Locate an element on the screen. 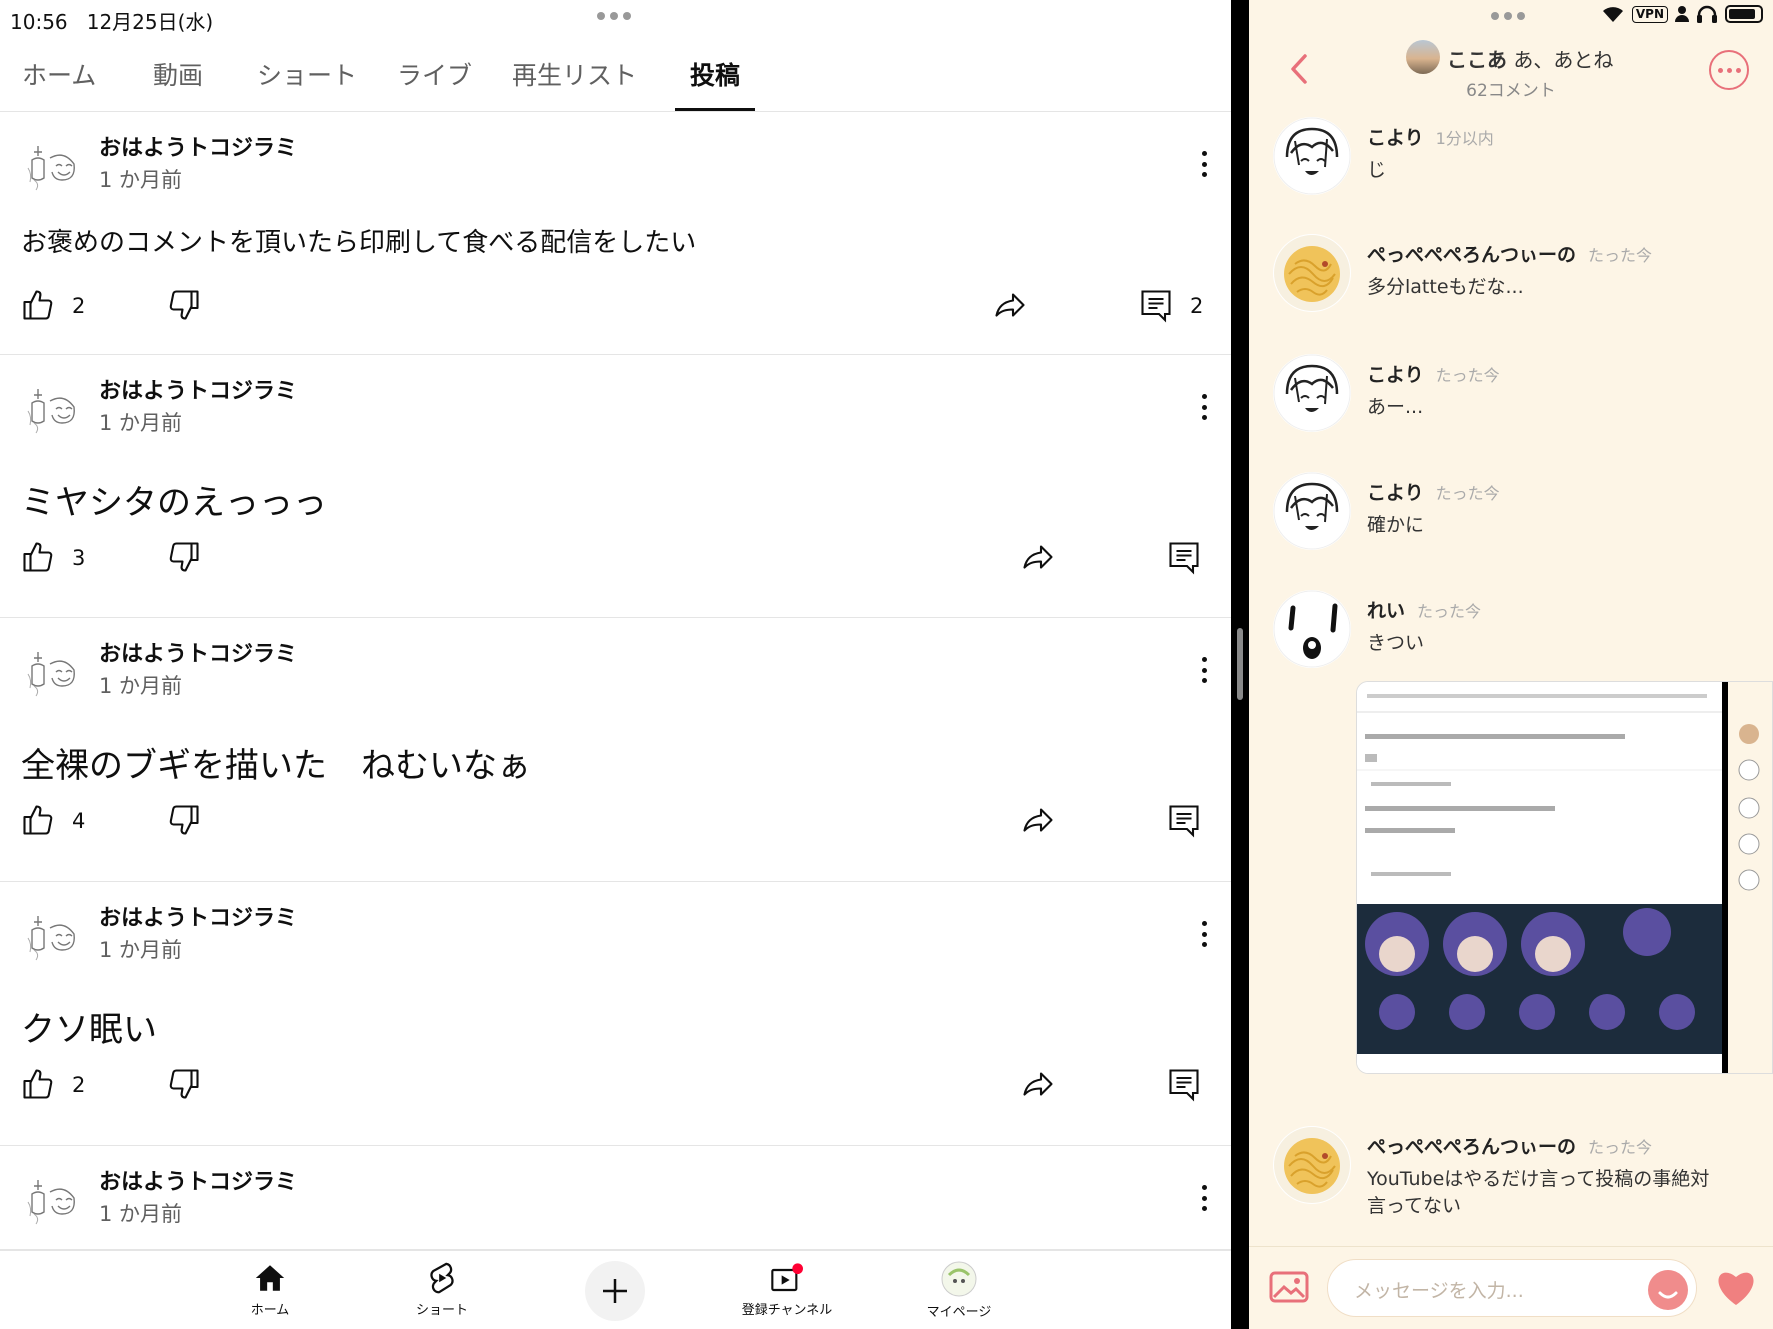 The image size is (1773, 1329). chat-header: ここあ あ、あとね 62コメント is located at coordinates (1511, 71).